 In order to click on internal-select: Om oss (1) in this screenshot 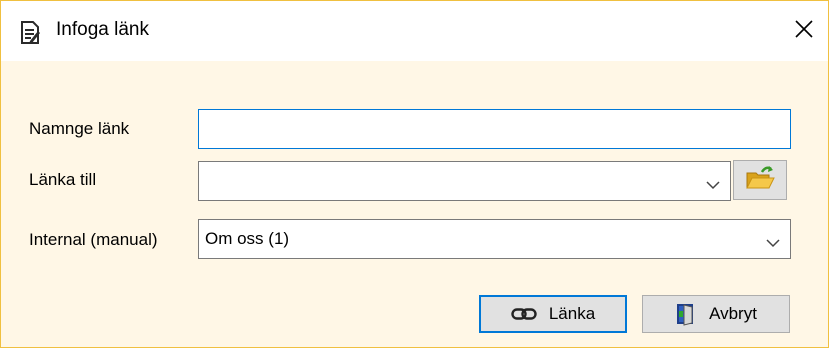, I will do `click(494, 239)`.